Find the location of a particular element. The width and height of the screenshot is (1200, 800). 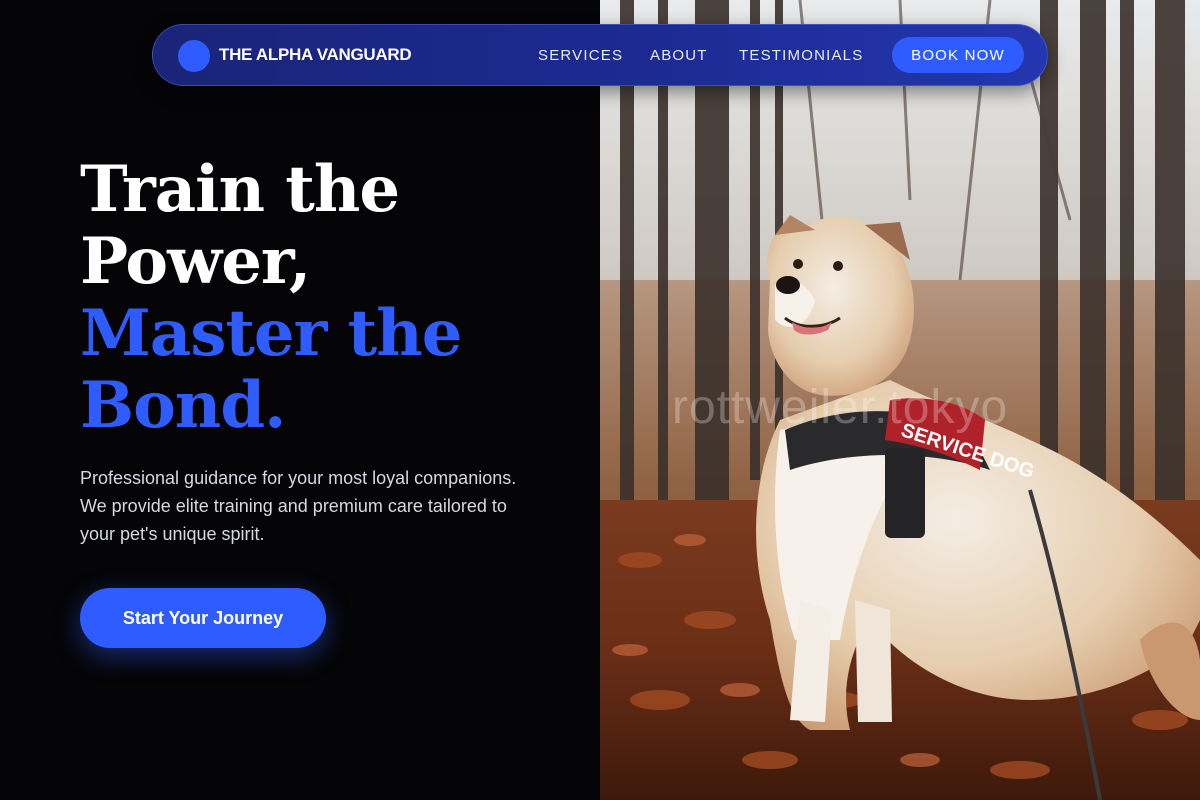

nav-link-services: SERVICES is located at coordinates (580, 55).